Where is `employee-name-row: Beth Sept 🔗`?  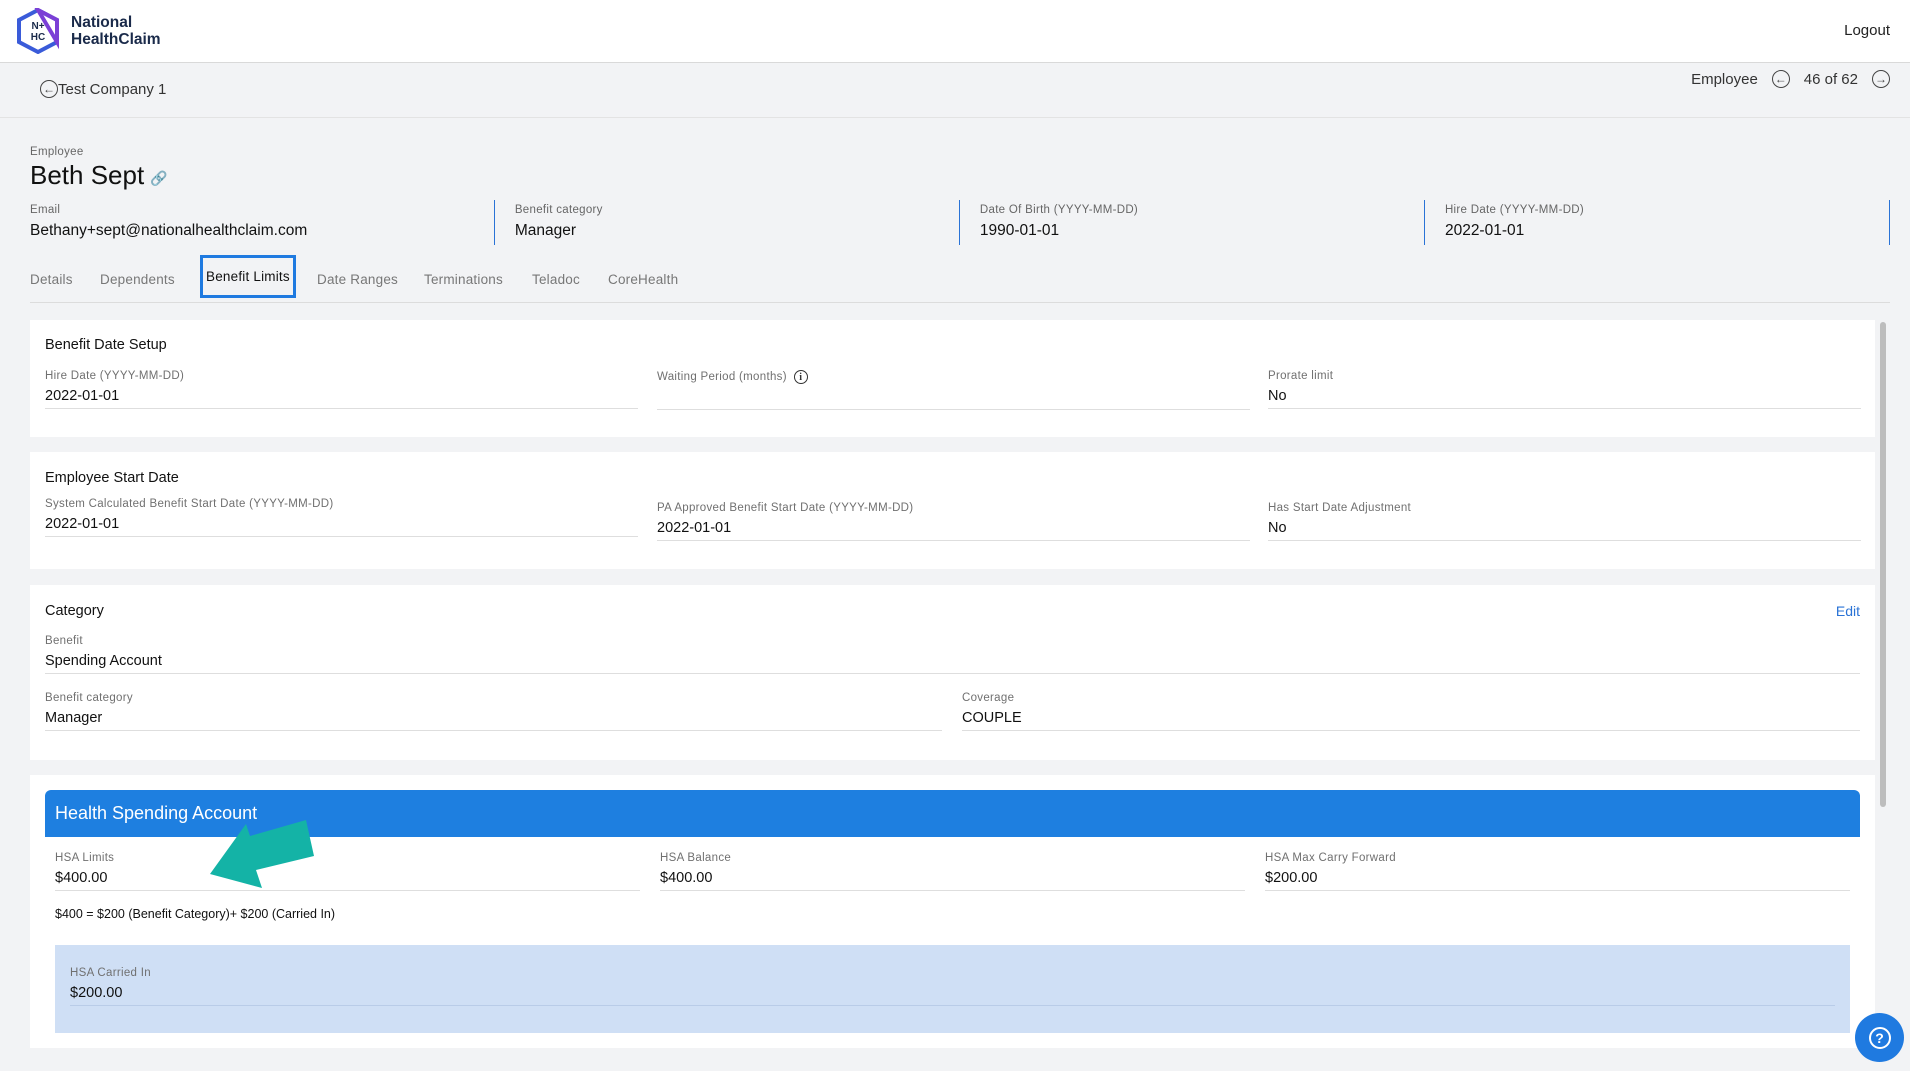
employee-name-row: Beth Sept 🔗 is located at coordinates (99, 175).